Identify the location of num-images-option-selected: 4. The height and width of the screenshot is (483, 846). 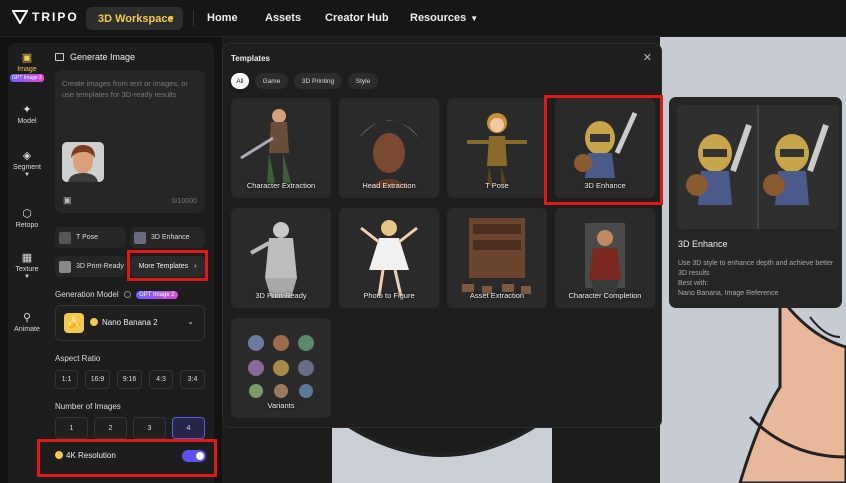
(188, 428).